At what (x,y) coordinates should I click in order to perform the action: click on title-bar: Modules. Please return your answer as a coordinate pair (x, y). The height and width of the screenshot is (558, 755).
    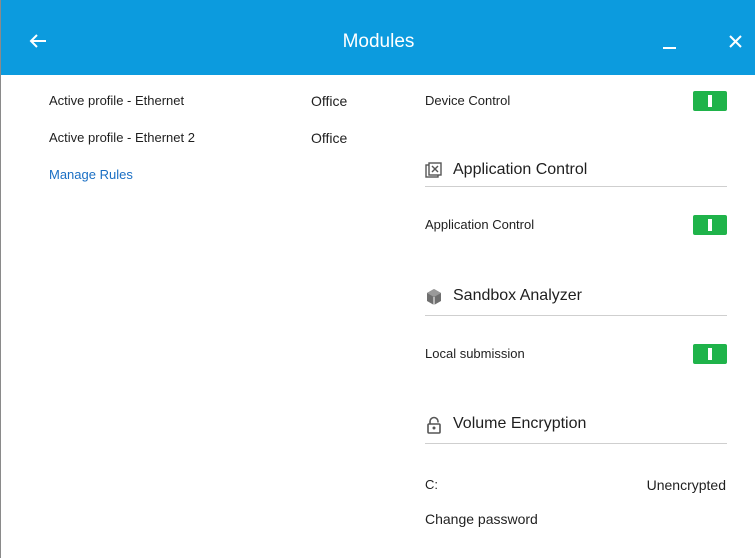
    Looking at the image, I should click on (378, 37).